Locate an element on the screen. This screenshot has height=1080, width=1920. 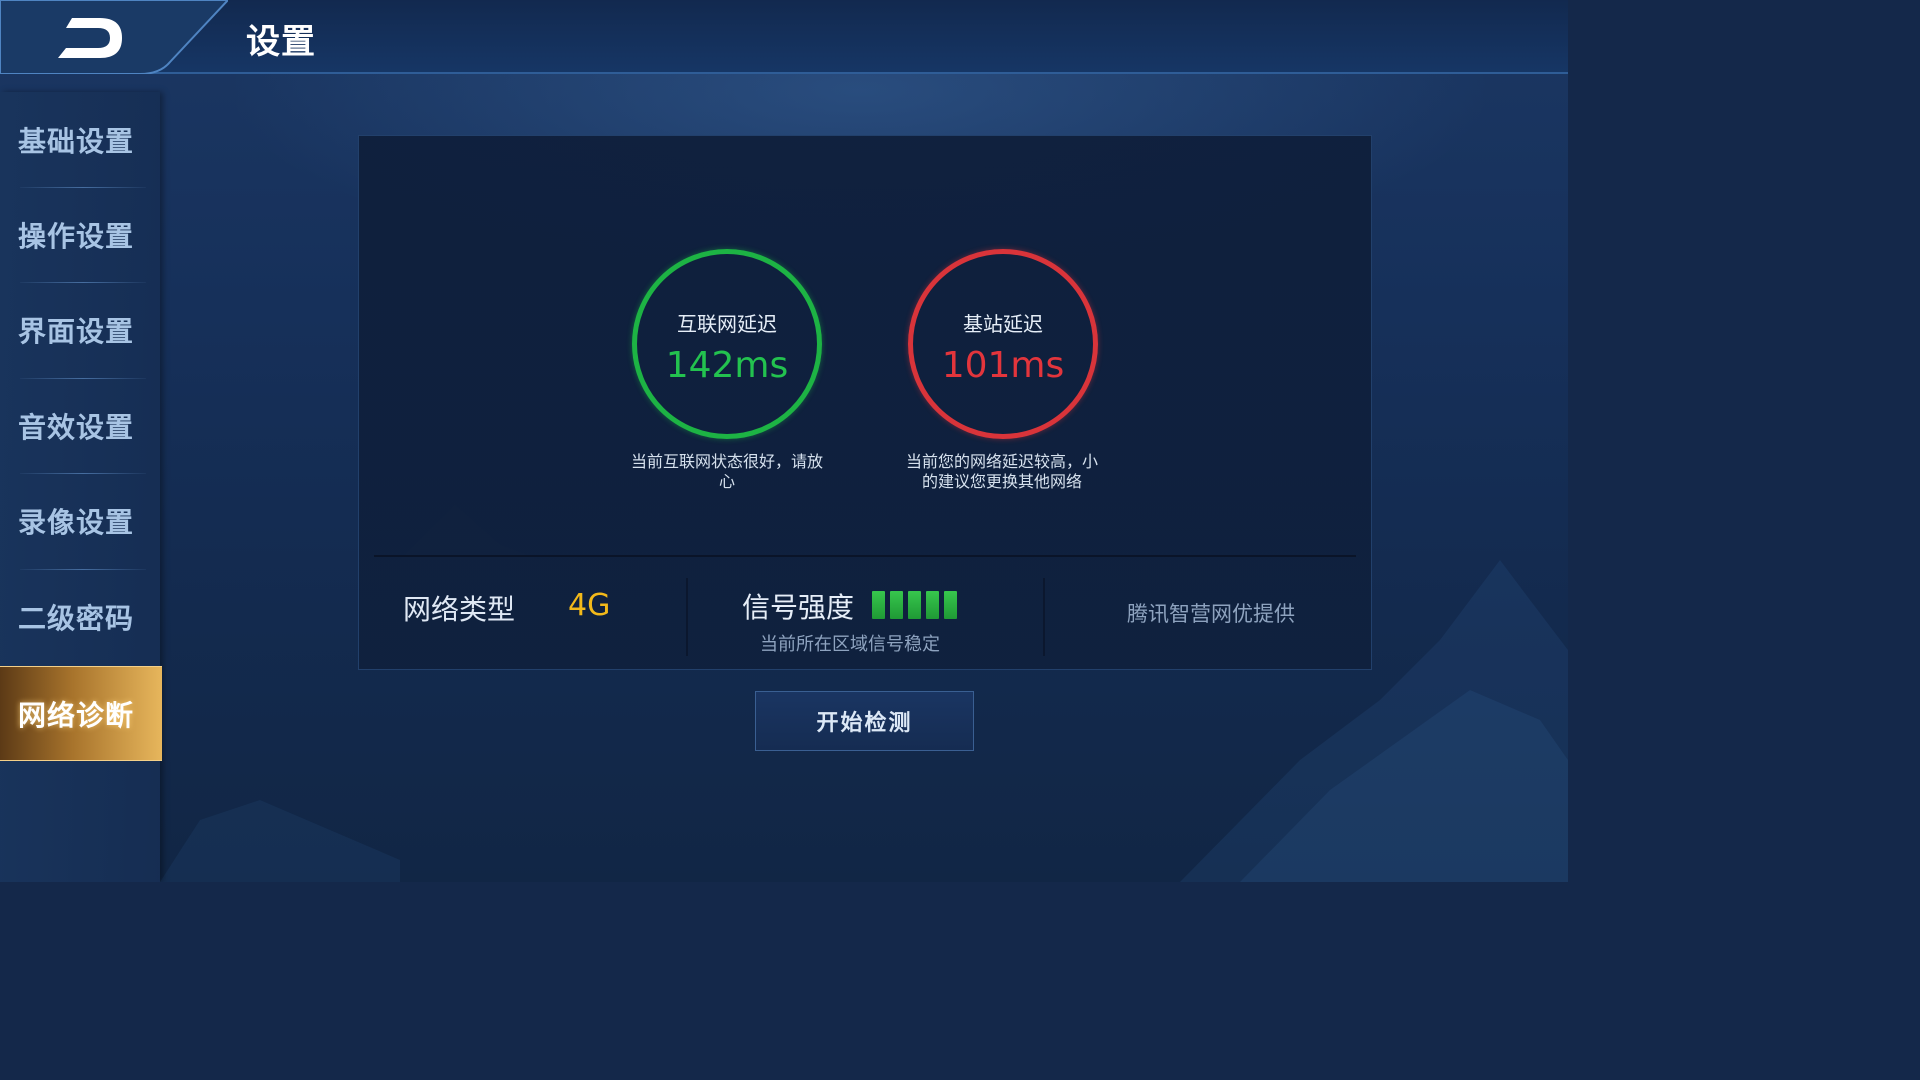
back-button is located at coordinates (115, 37).